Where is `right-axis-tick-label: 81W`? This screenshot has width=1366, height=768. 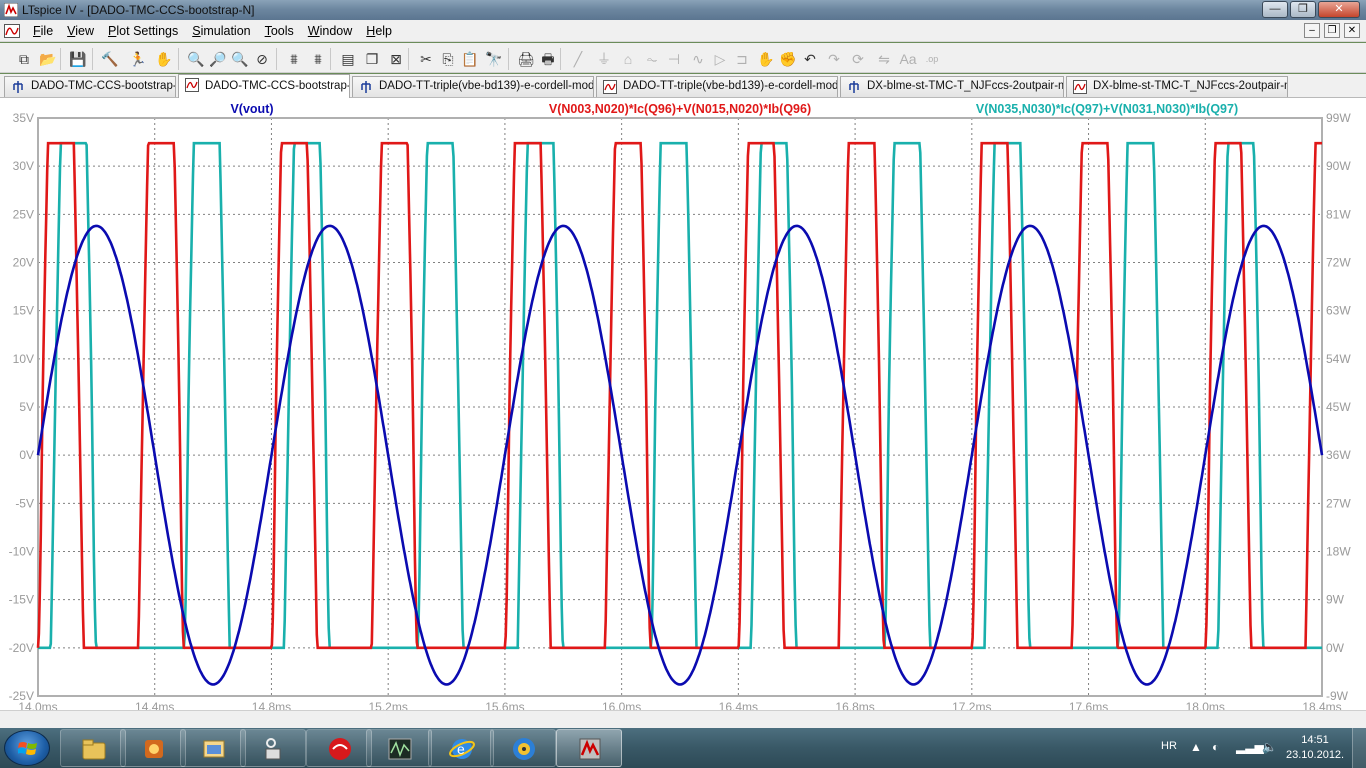 right-axis-tick-label: 81W is located at coordinates (1338, 214).